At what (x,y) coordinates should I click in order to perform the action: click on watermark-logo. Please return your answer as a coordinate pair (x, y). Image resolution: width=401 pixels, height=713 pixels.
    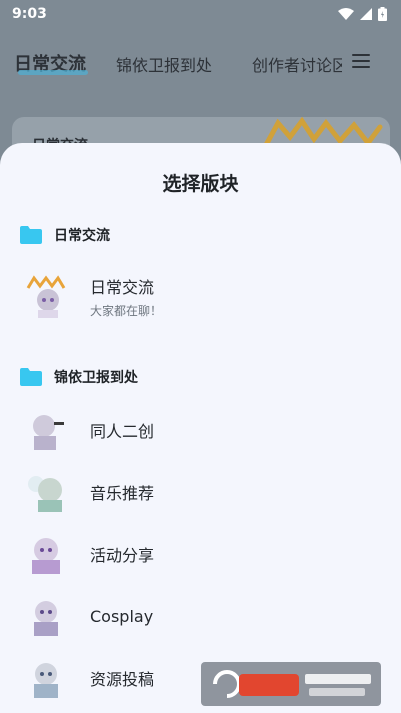
    Looking at the image, I should click on (291, 684).